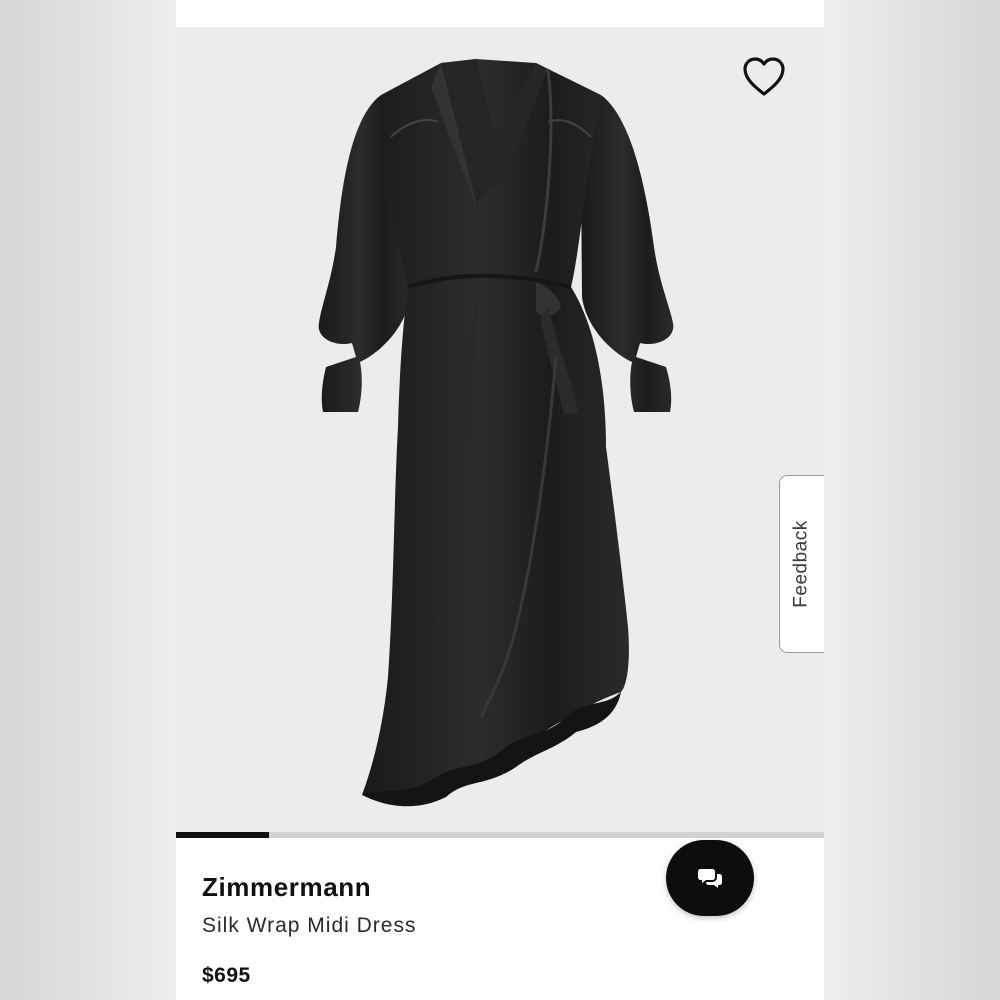 The image size is (1000, 1000). What do you see at coordinates (500, 13) in the screenshot?
I see `top-bar` at bounding box center [500, 13].